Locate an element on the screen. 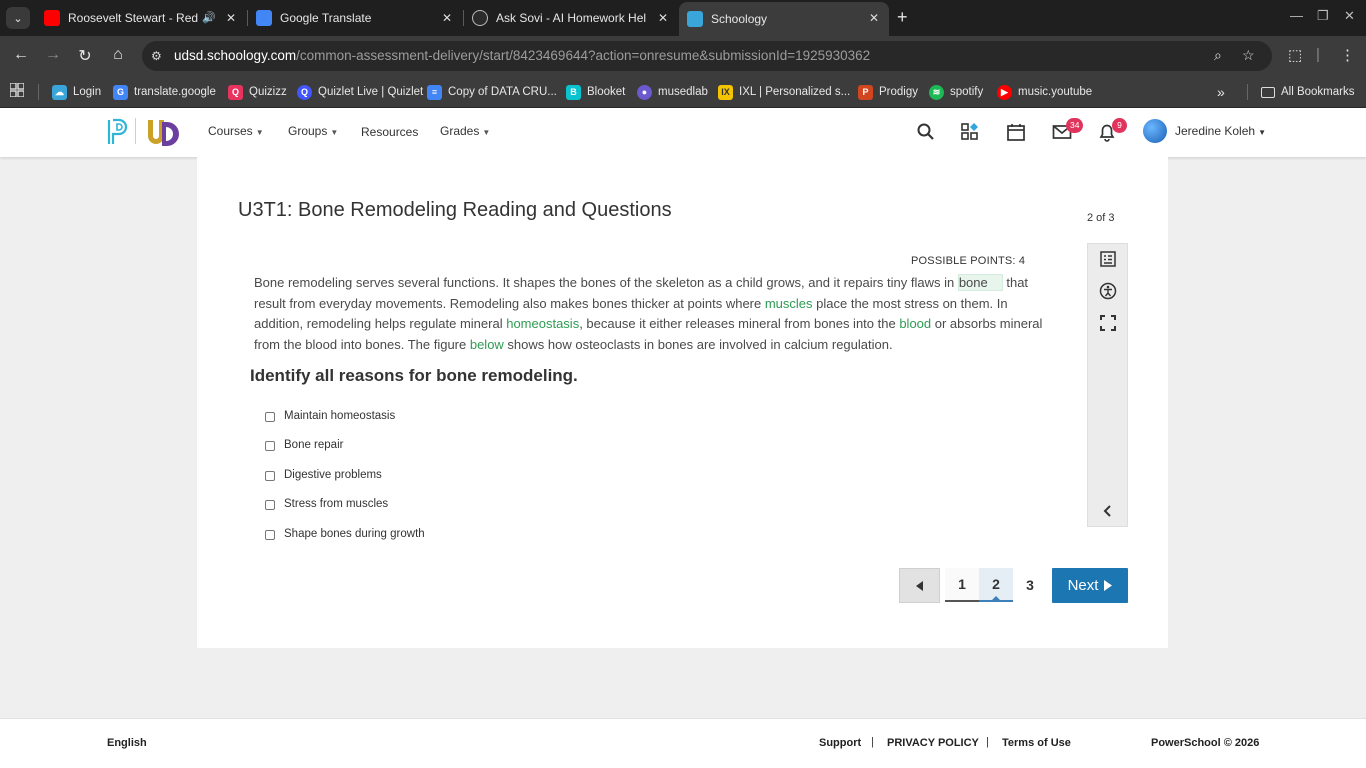 The width and height of the screenshot is (1366, 768). nav-courses: Courses ▼ is located at coordinates (236, 131).